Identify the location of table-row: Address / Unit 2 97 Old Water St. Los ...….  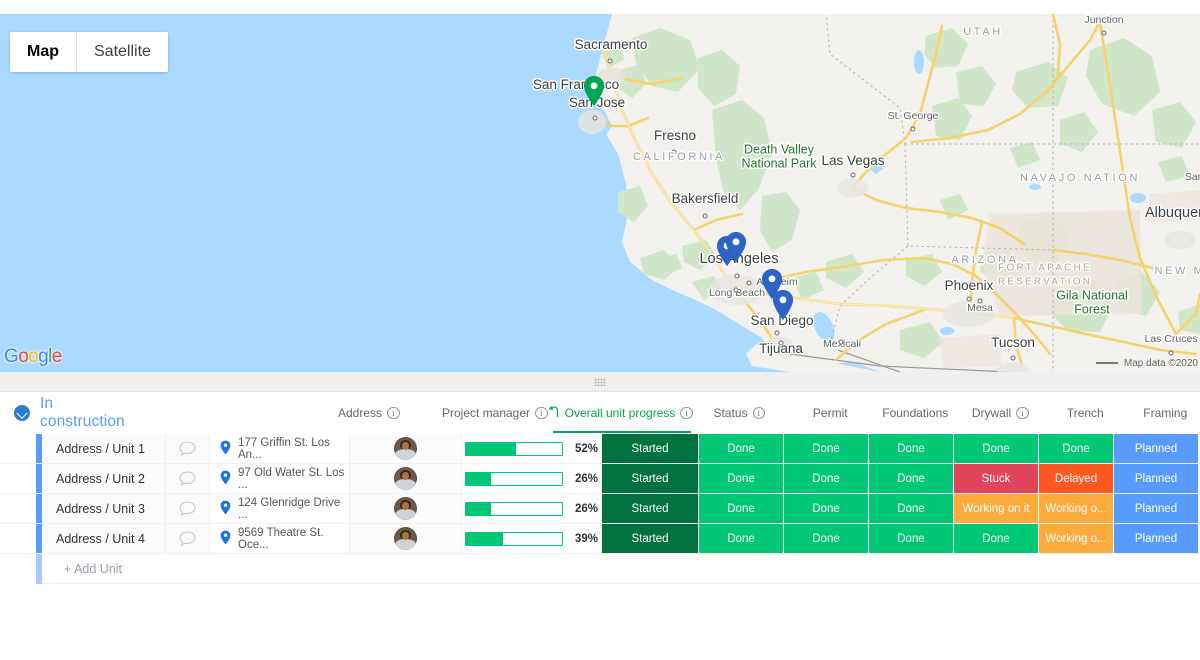
(600, 479).